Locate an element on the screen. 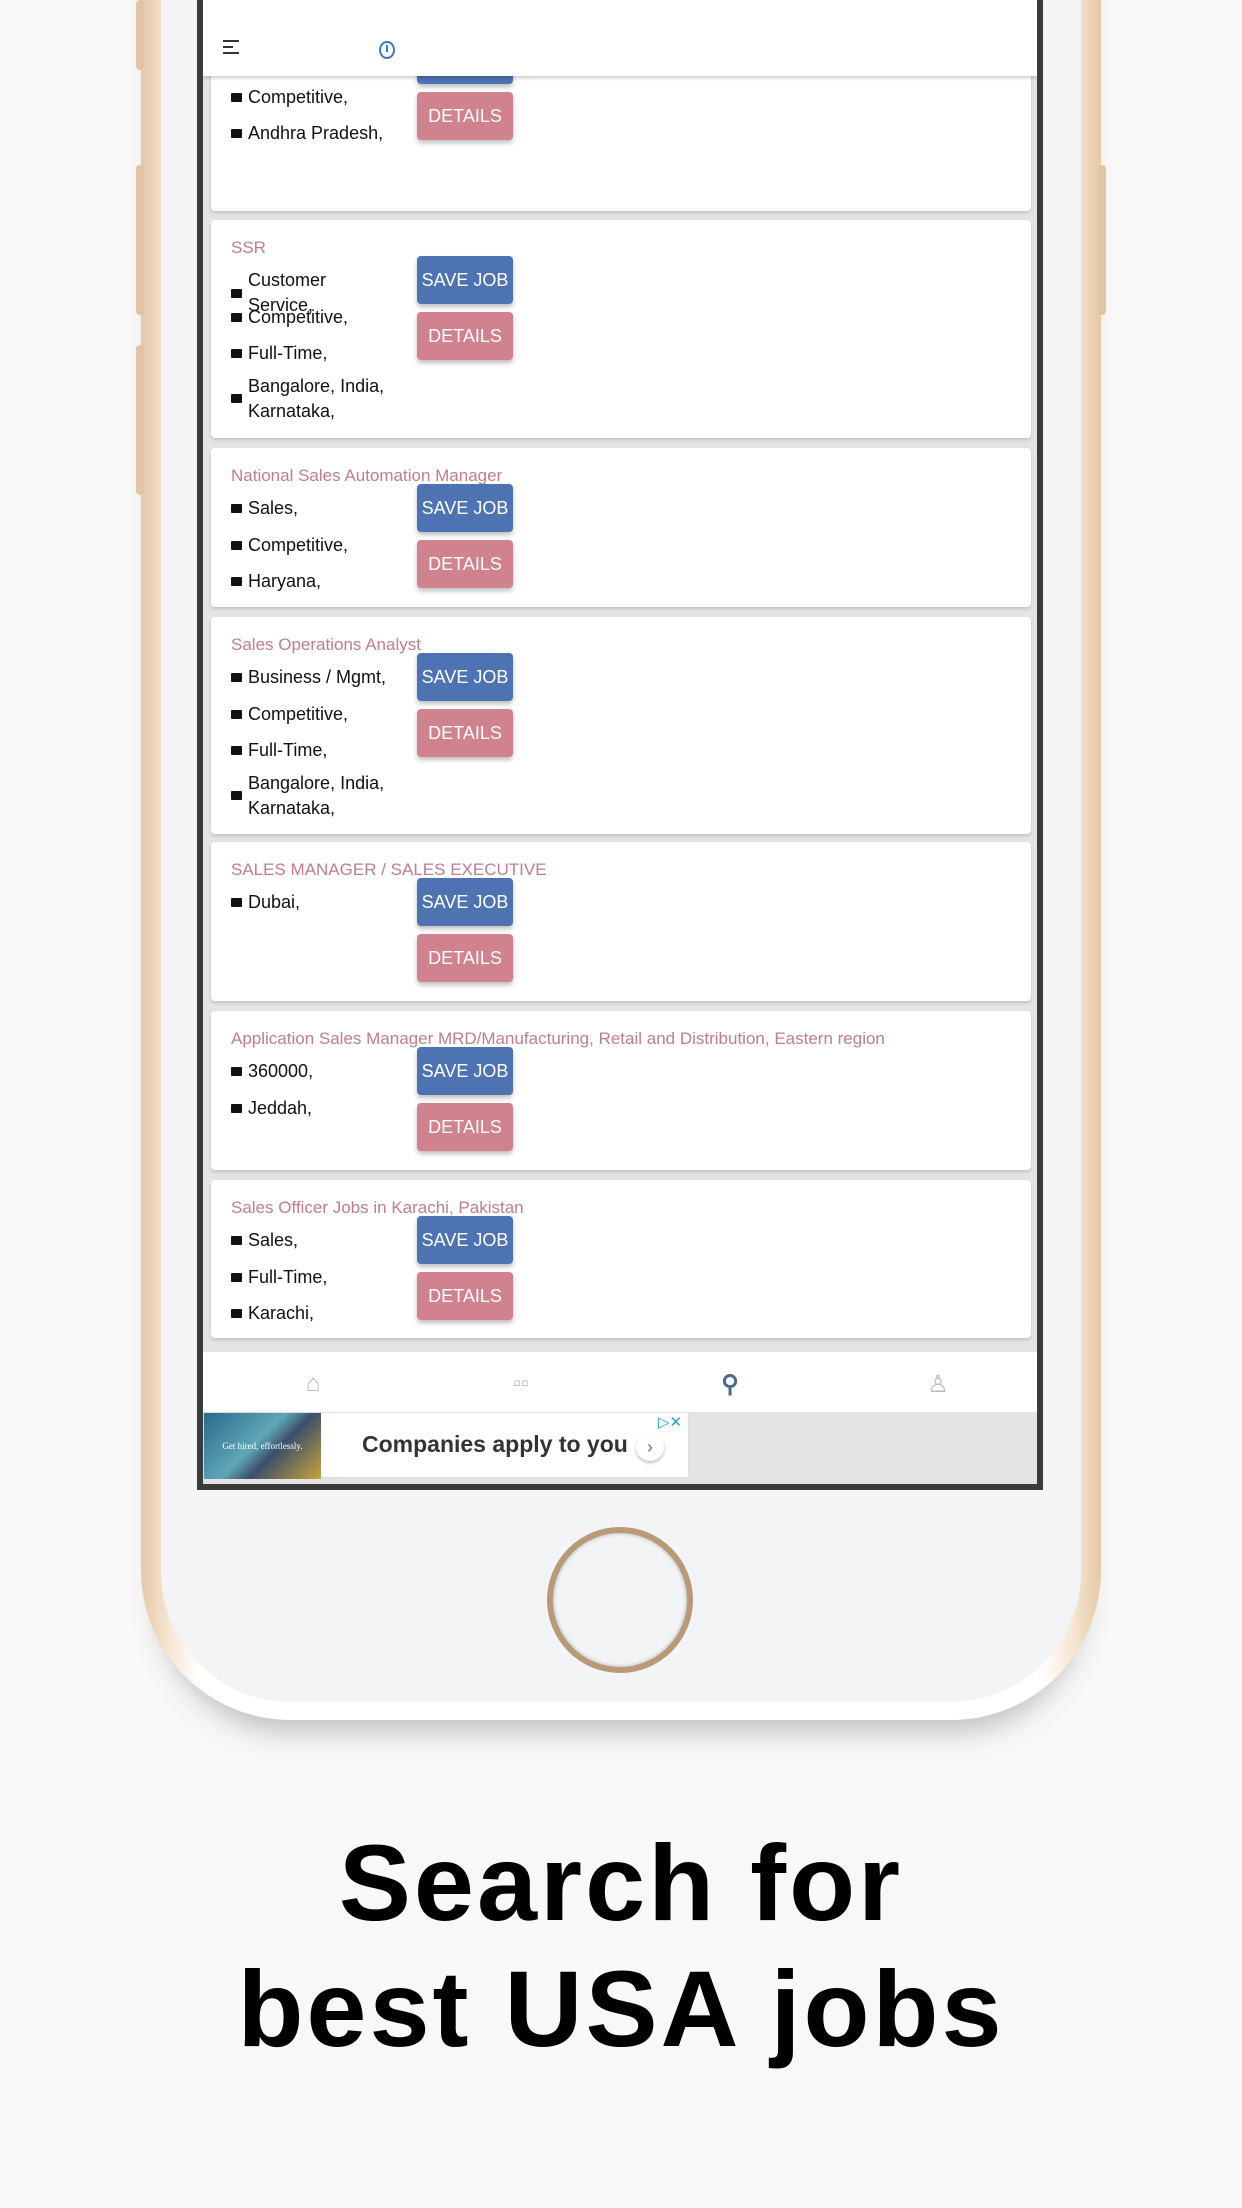 This screenshot has height=2208, width=1242. job-attribute: Karachi, is located at coordinates (311, 1313).